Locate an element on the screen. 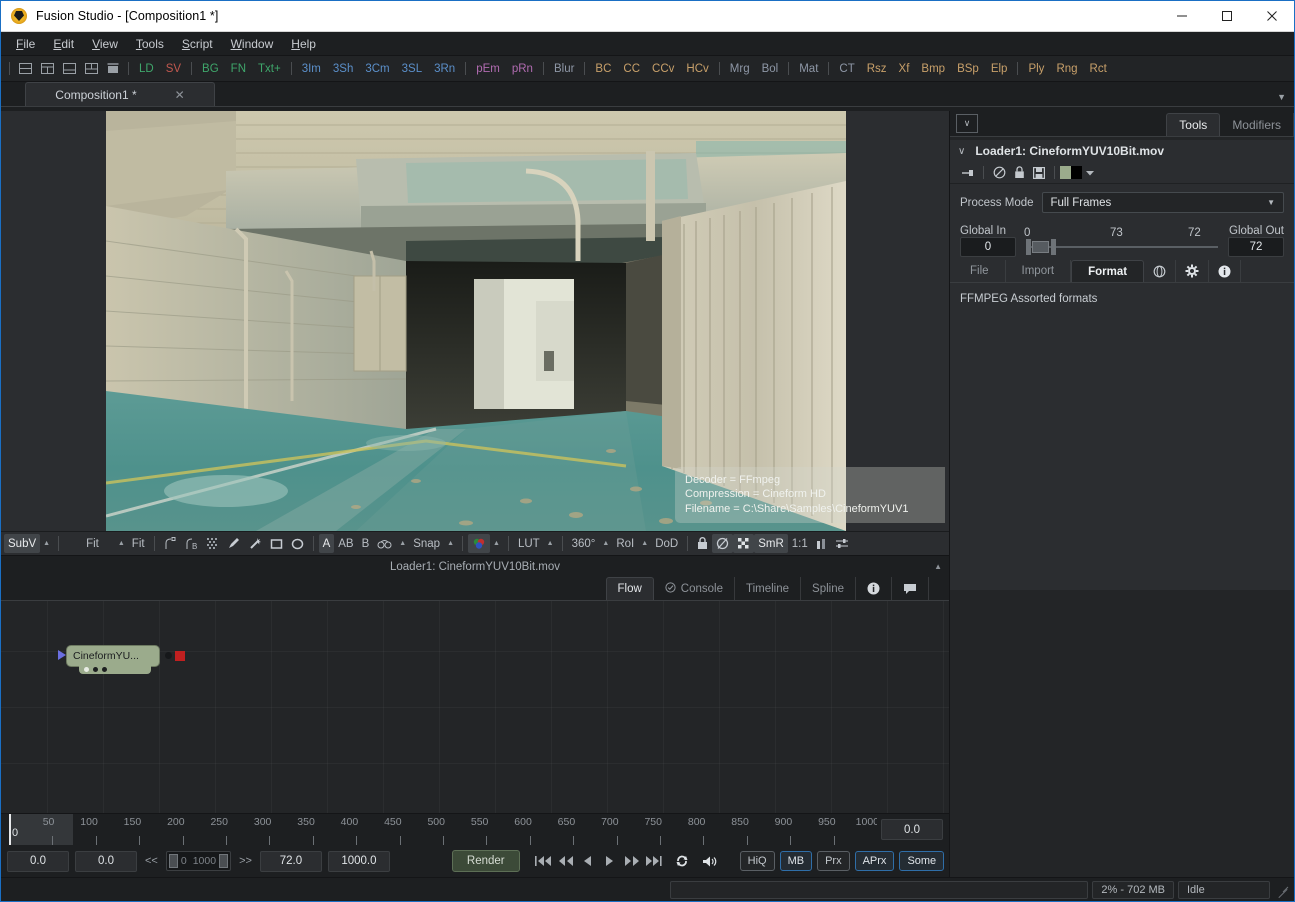 The width and height of the screenshot is (1295, 902). layout-two-icon is located at coordinates (47, 69).